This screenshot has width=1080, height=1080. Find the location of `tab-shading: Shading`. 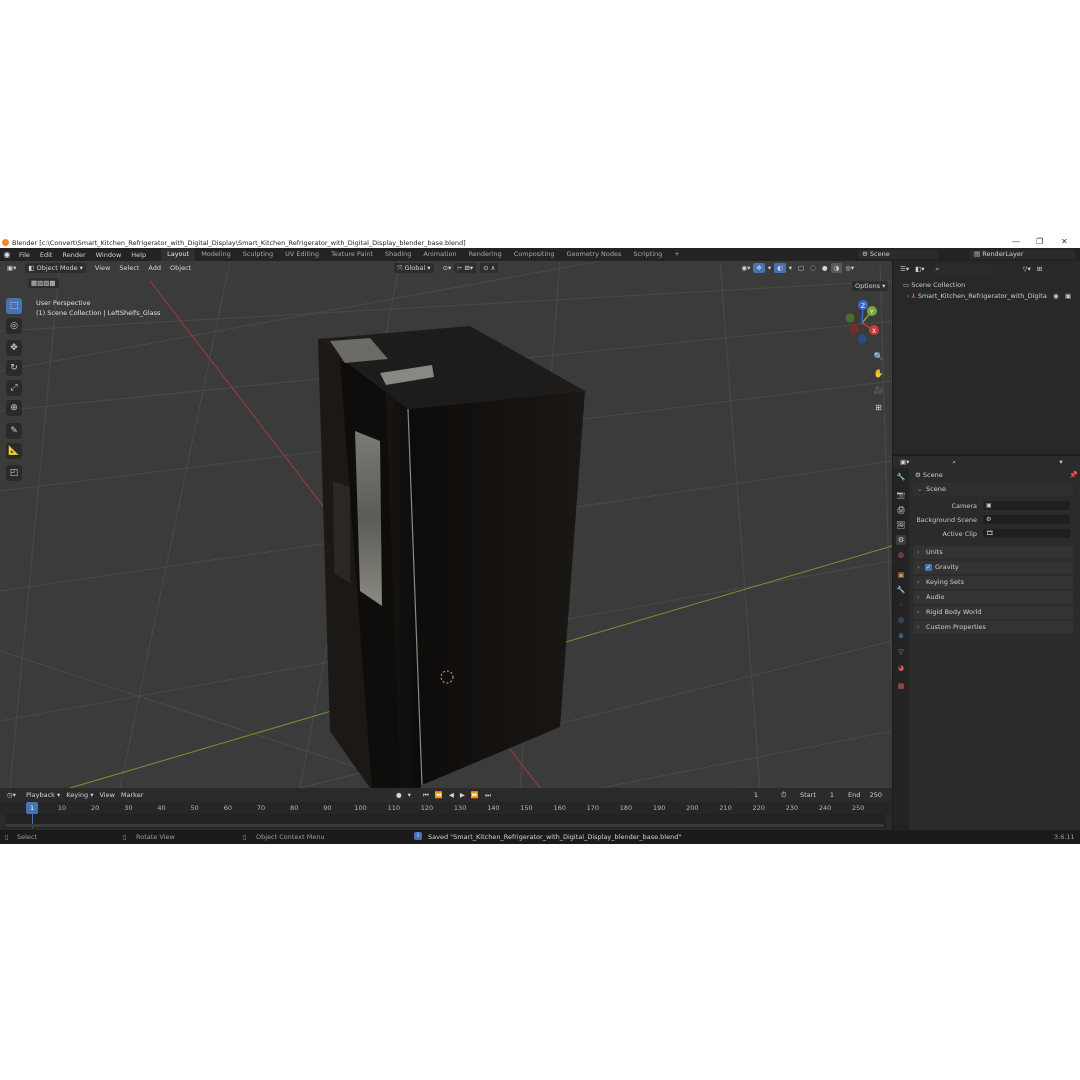

tab-shading: Shading is located at coordinates (398, 254).